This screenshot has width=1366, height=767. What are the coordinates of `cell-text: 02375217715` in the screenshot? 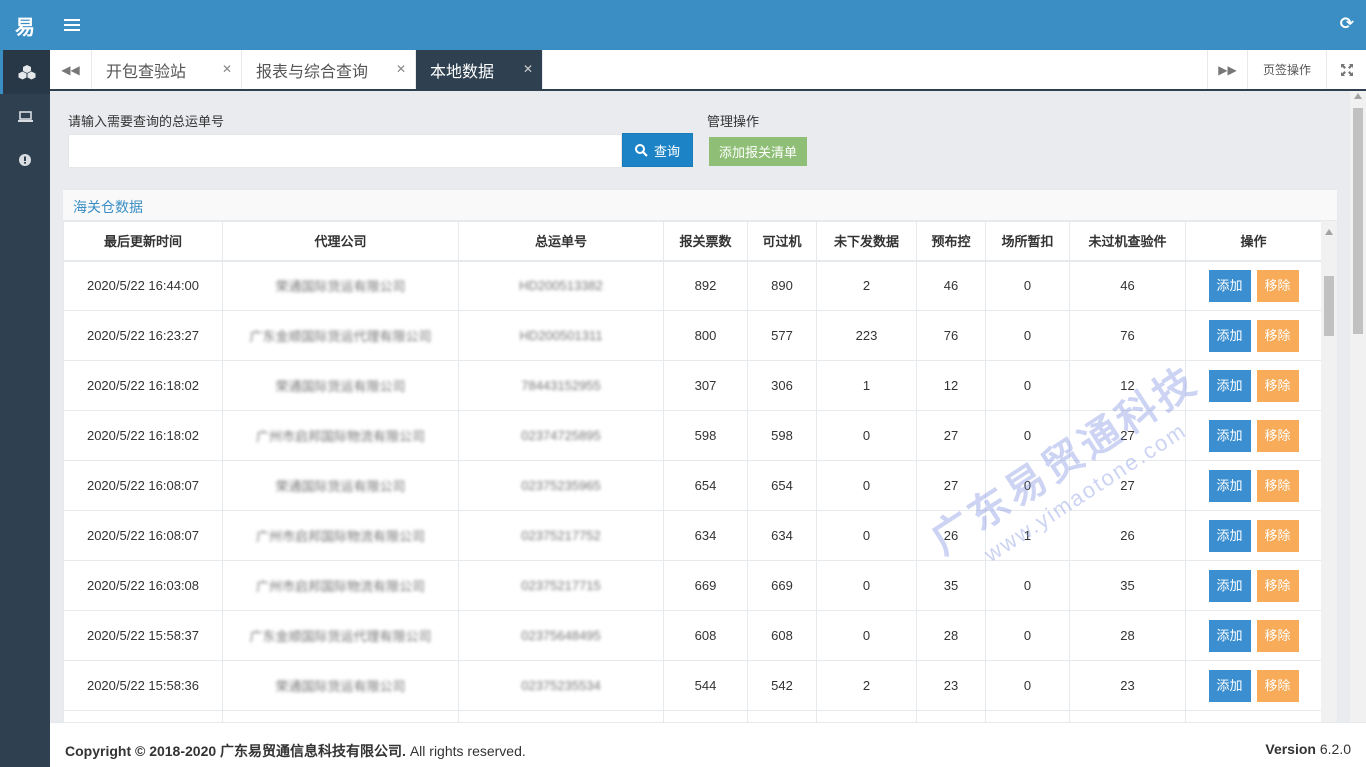 It's located at (561, 585).